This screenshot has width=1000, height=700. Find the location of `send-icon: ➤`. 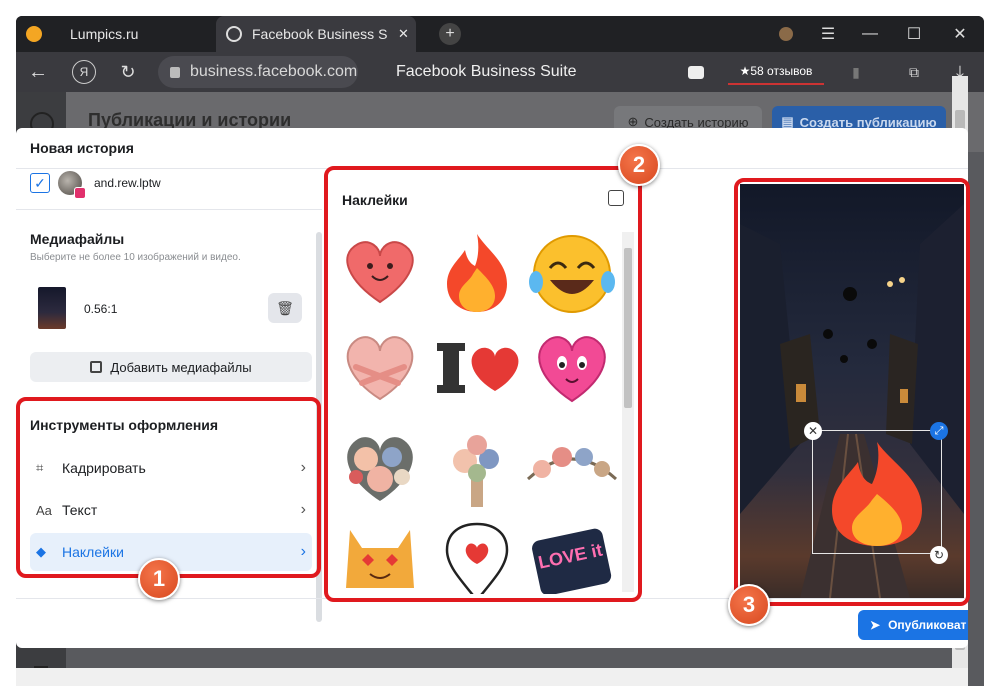

send-icon: ➤ is located at coordinates (875, 625).